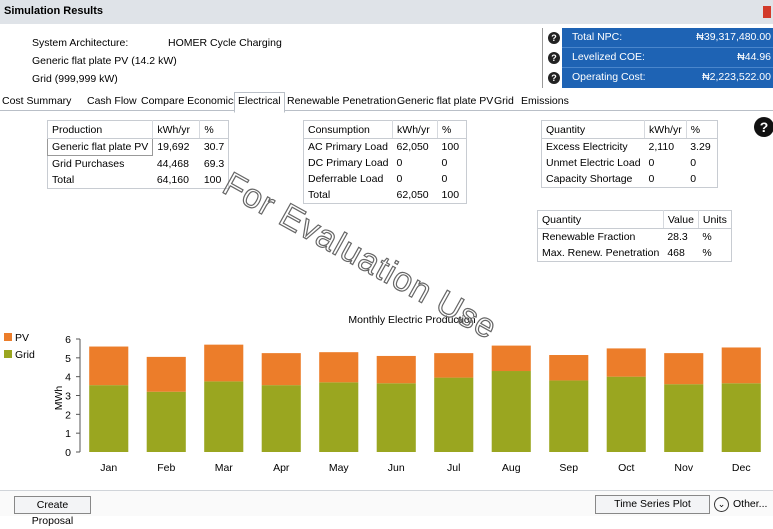 This screenshot has width=773, height=529. Describe the element at coordinates (554, 78) in the screenshot. I see `help-icon-opex: ?` at that location.